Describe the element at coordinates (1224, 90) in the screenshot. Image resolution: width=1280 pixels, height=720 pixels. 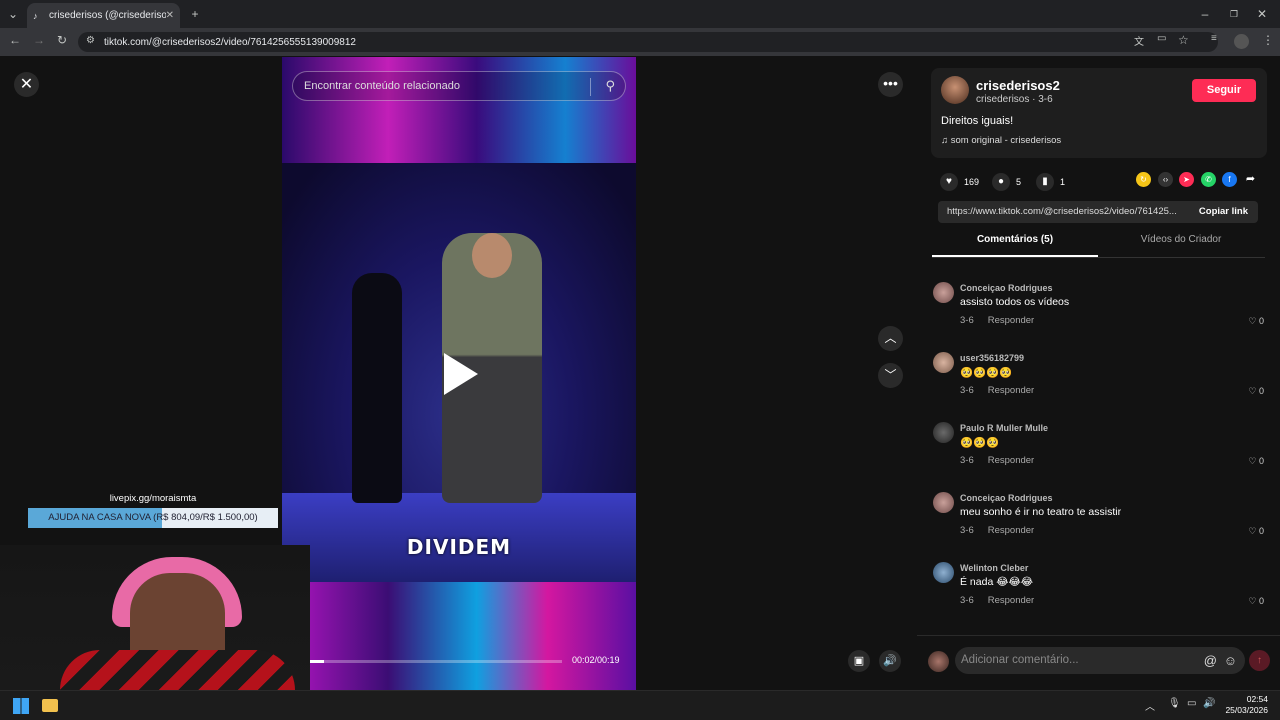
I see `follow-button: Seguir` at that location.